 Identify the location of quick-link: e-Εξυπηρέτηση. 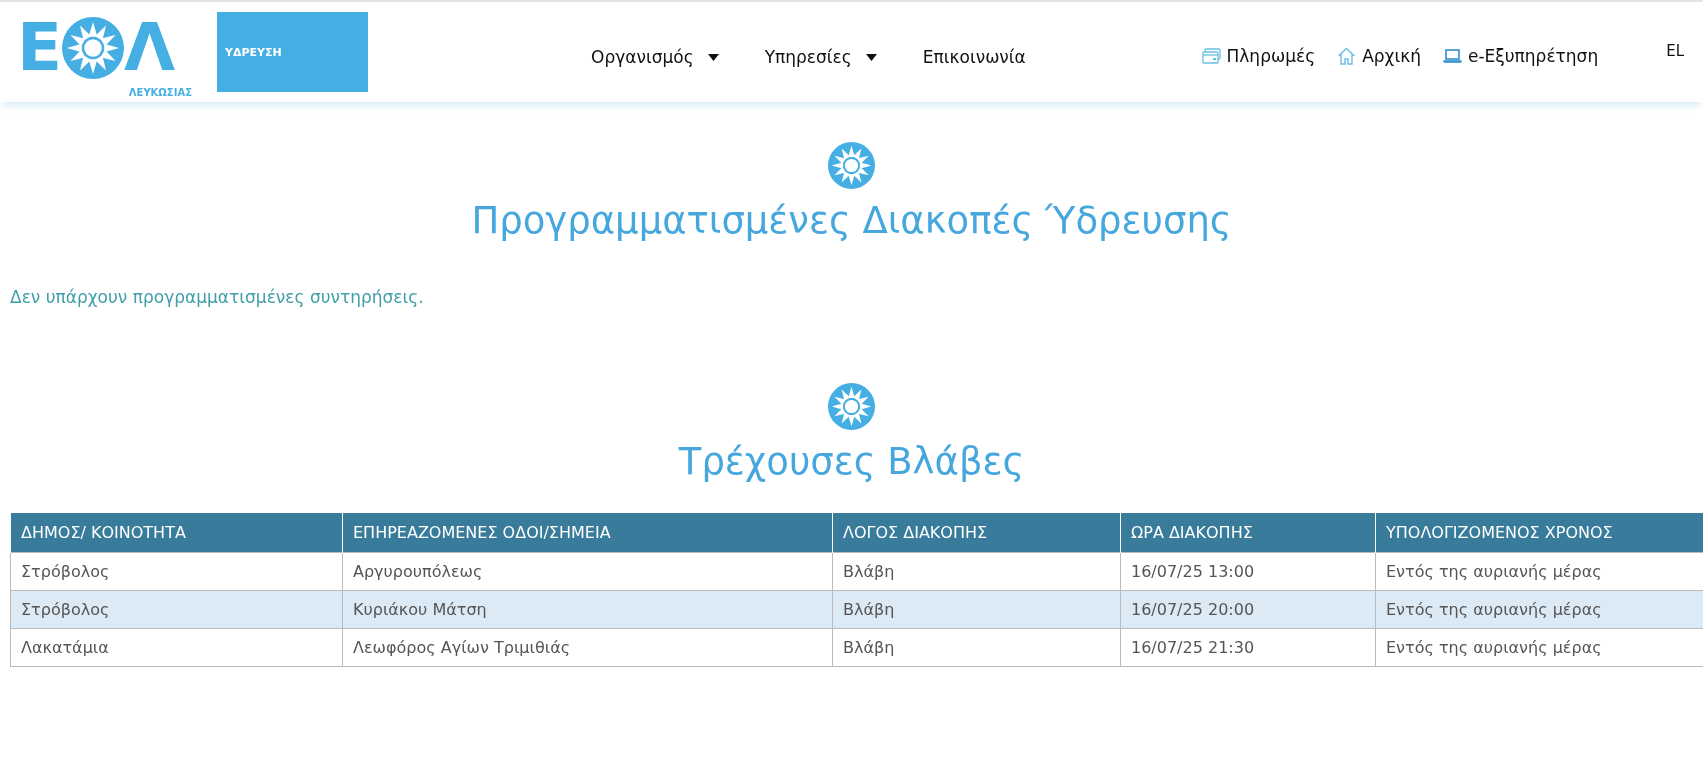
(1520, 56).